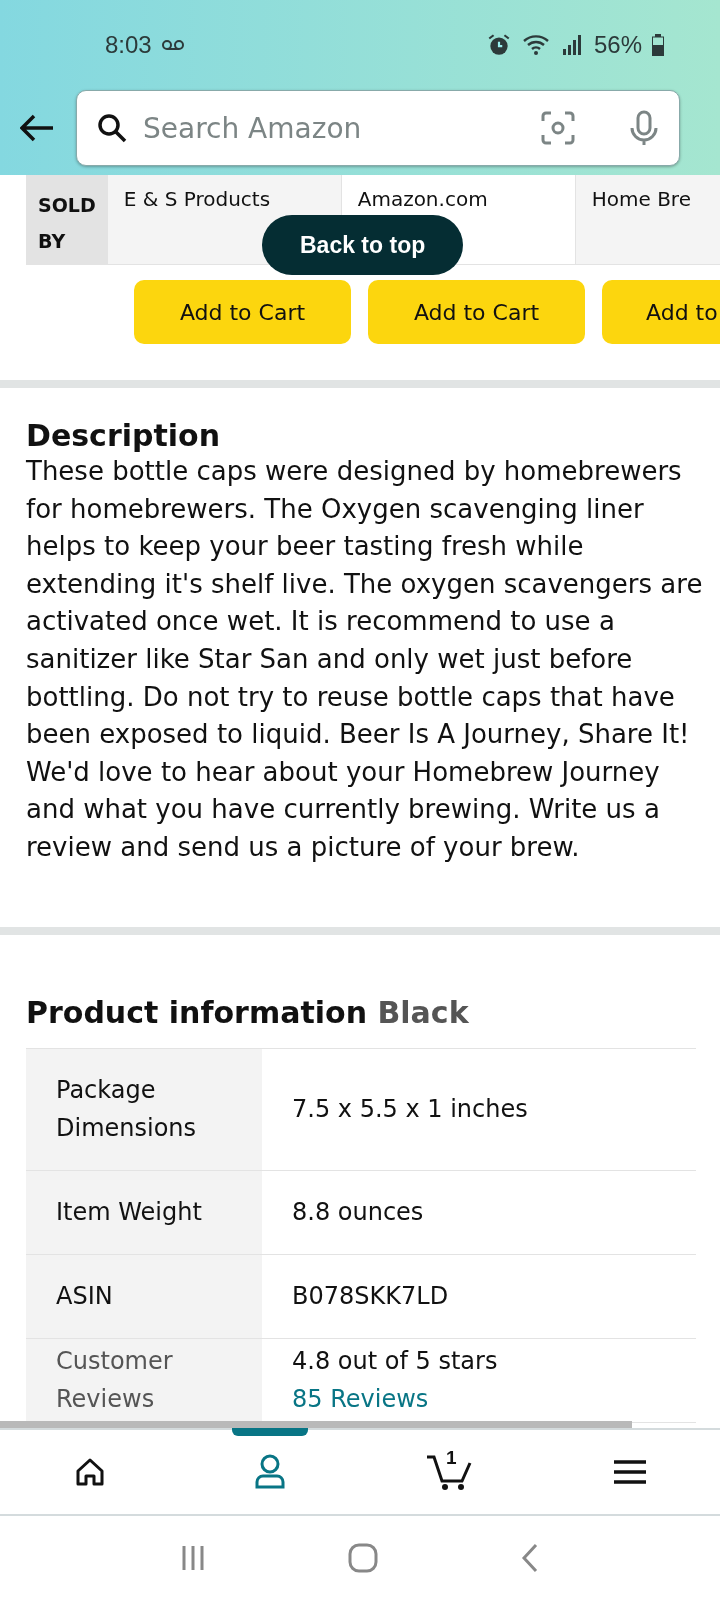 This screenshot has width=720, height=1600. I want to click on battery-percentage: 56%, so click(617, 45).